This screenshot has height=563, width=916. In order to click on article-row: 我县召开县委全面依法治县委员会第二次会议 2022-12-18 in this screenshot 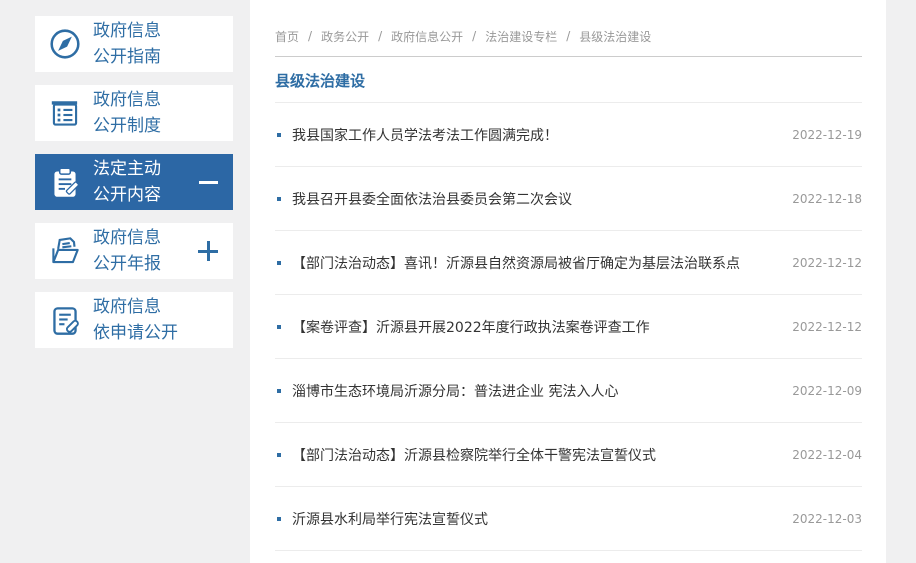, I will do `click(568, 199)`.